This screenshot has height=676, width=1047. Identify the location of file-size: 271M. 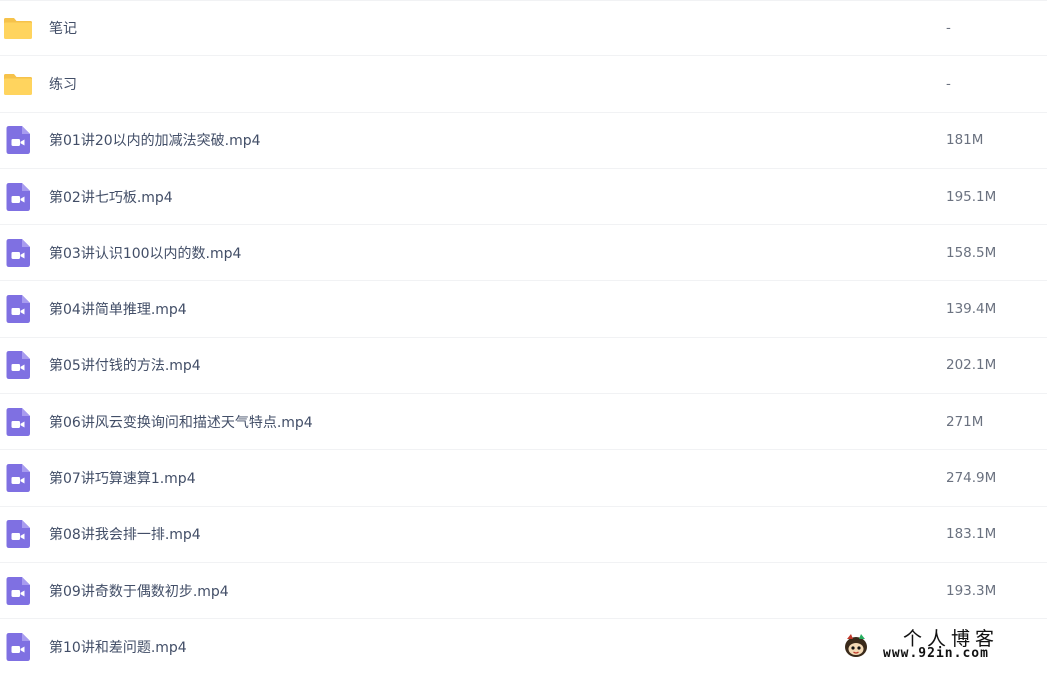
(965, 421).